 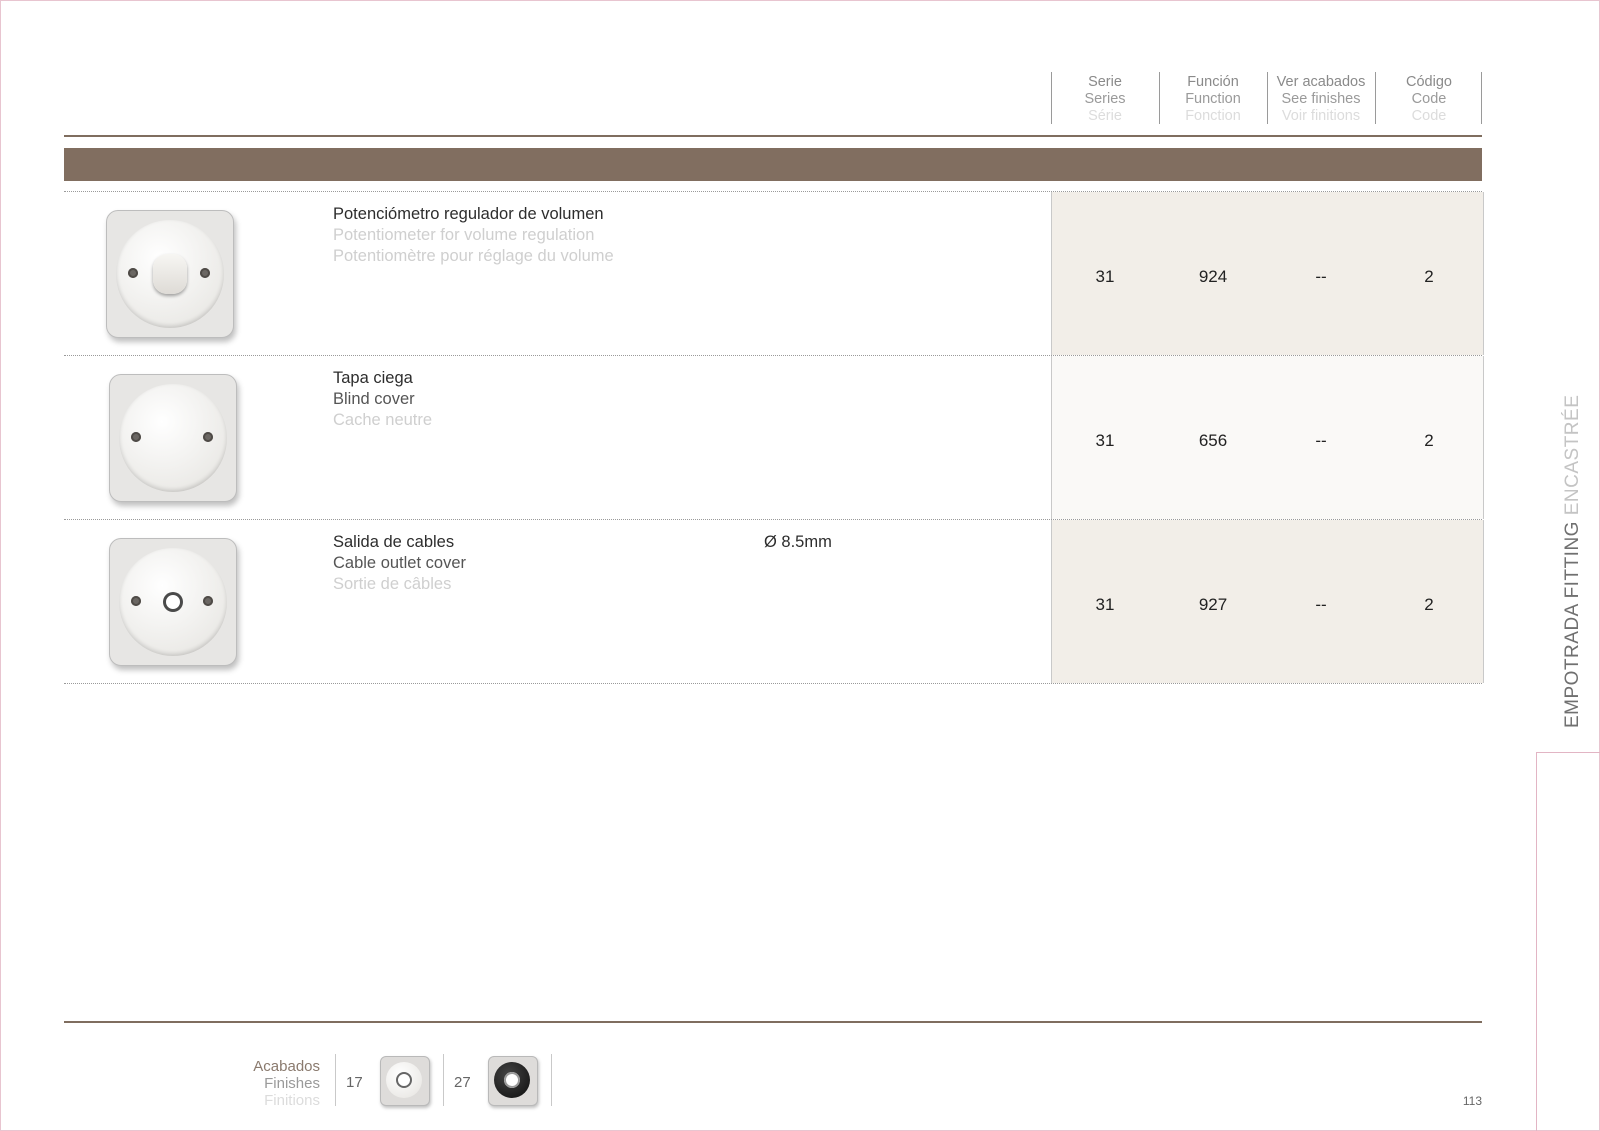 I want to click on header-label-es: Código, so click(x=1429, y=82).